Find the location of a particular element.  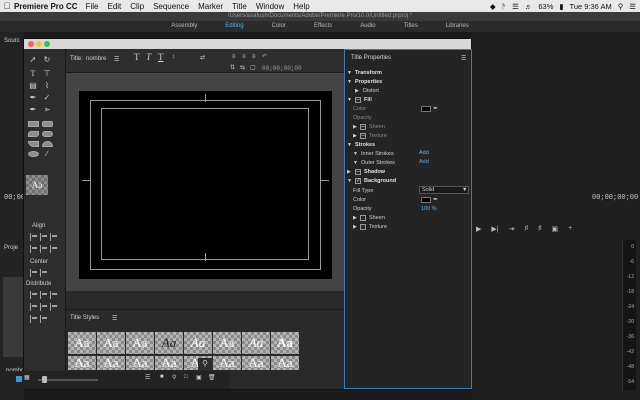

lift-icon: ♯ is located at coordinates (526, 230).